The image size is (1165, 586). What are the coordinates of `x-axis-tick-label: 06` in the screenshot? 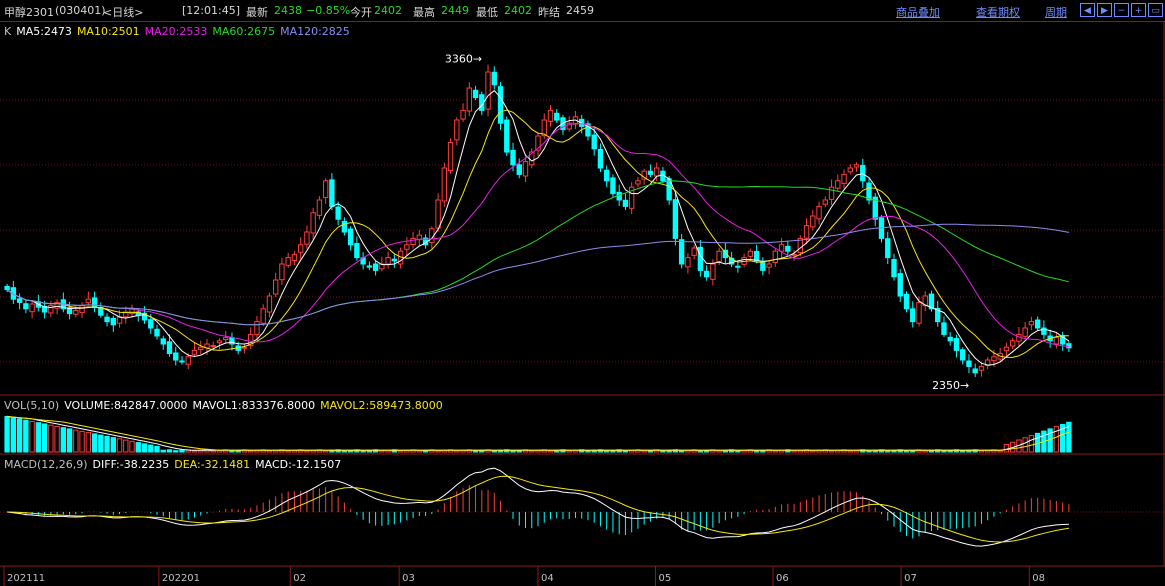 It's located at (782, 578).